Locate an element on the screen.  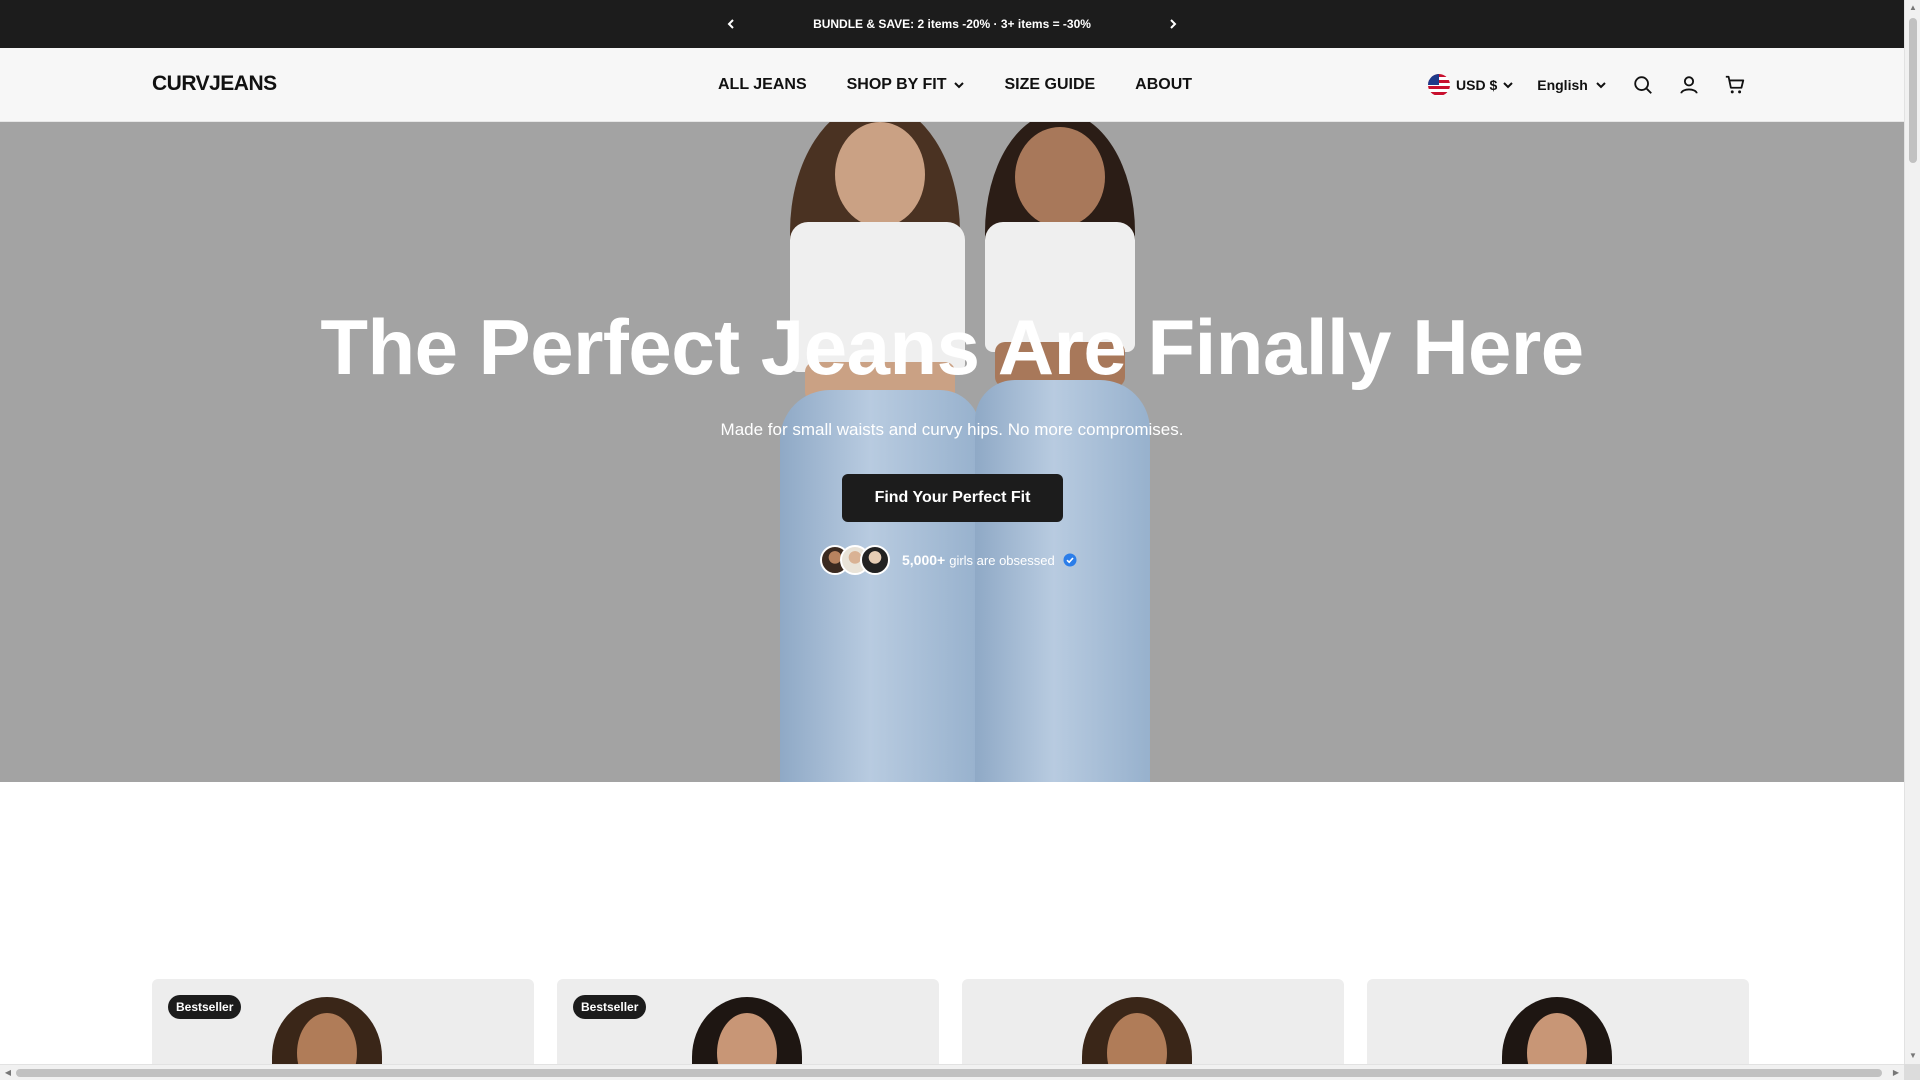
social-proof: 5,000+ girls are obsessed is located at coordinates (948, 560).